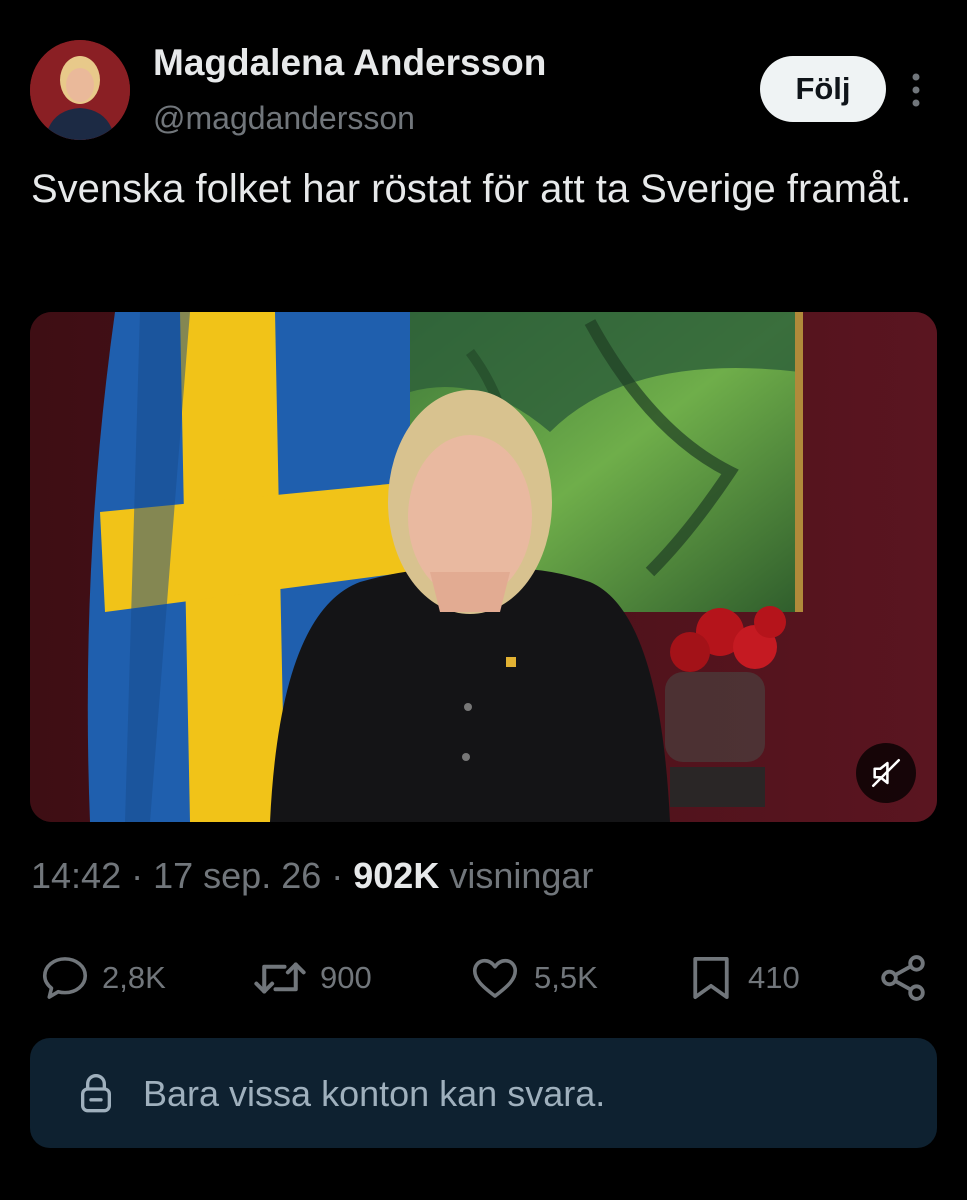 This screenshot has width=967, height=1200. I want to click on repost-arrows-icon, so click(280, 978).